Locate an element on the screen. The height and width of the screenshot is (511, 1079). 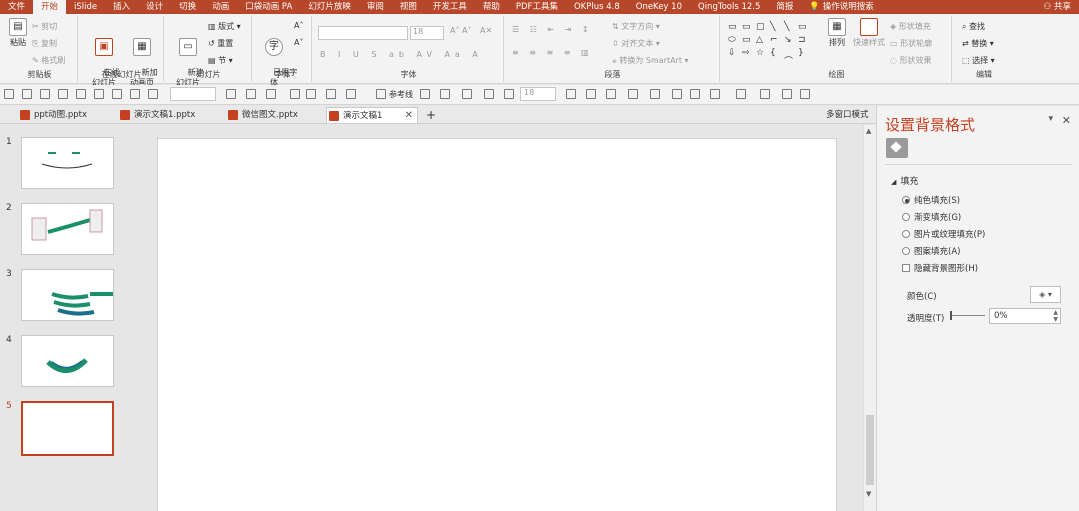
doc-tab: 演示文稿1.pptx is located at coordinates (170, 115).